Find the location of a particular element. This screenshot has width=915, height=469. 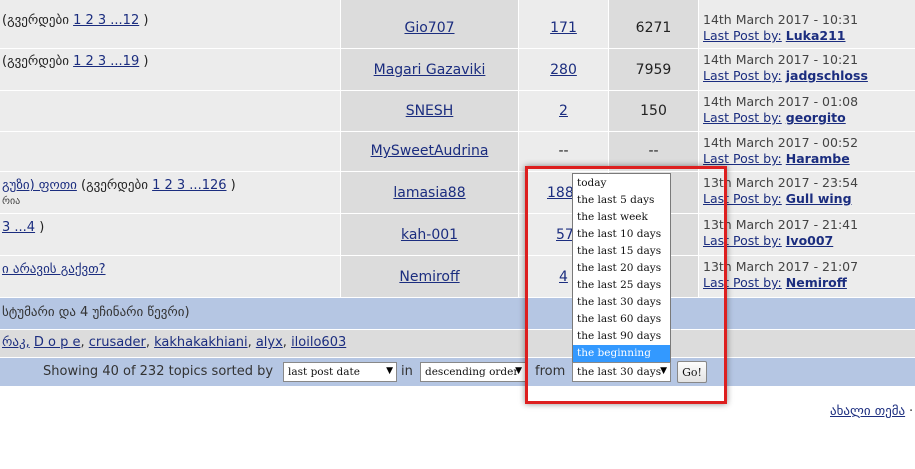

author-link: kah-001 is located at coordinates (429, 235).